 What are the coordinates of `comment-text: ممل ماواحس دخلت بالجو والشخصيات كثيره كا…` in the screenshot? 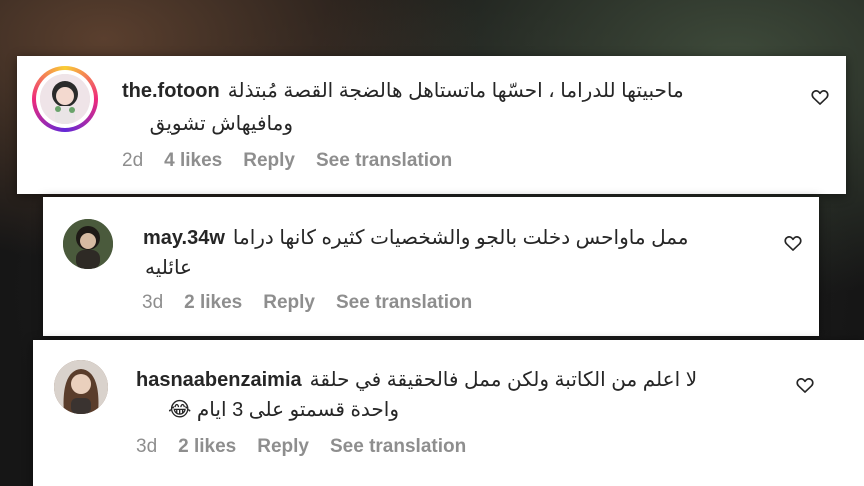 It's located at (460, 238).